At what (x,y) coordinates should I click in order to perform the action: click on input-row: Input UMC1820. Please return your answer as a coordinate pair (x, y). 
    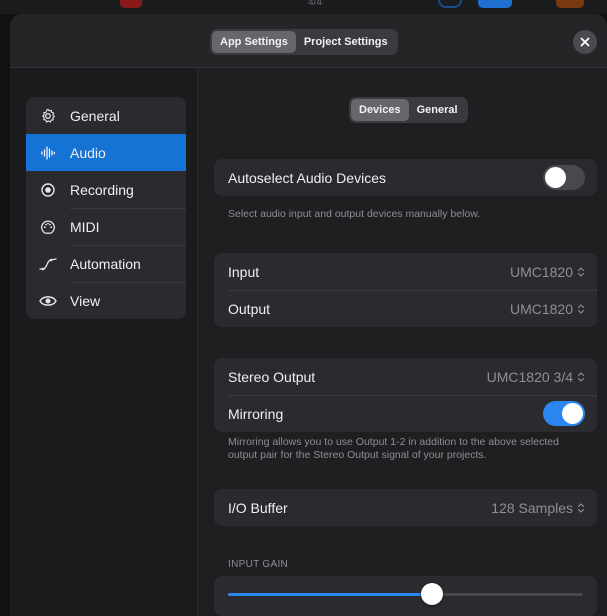
    Looking at the image, I should click on (405, 271).